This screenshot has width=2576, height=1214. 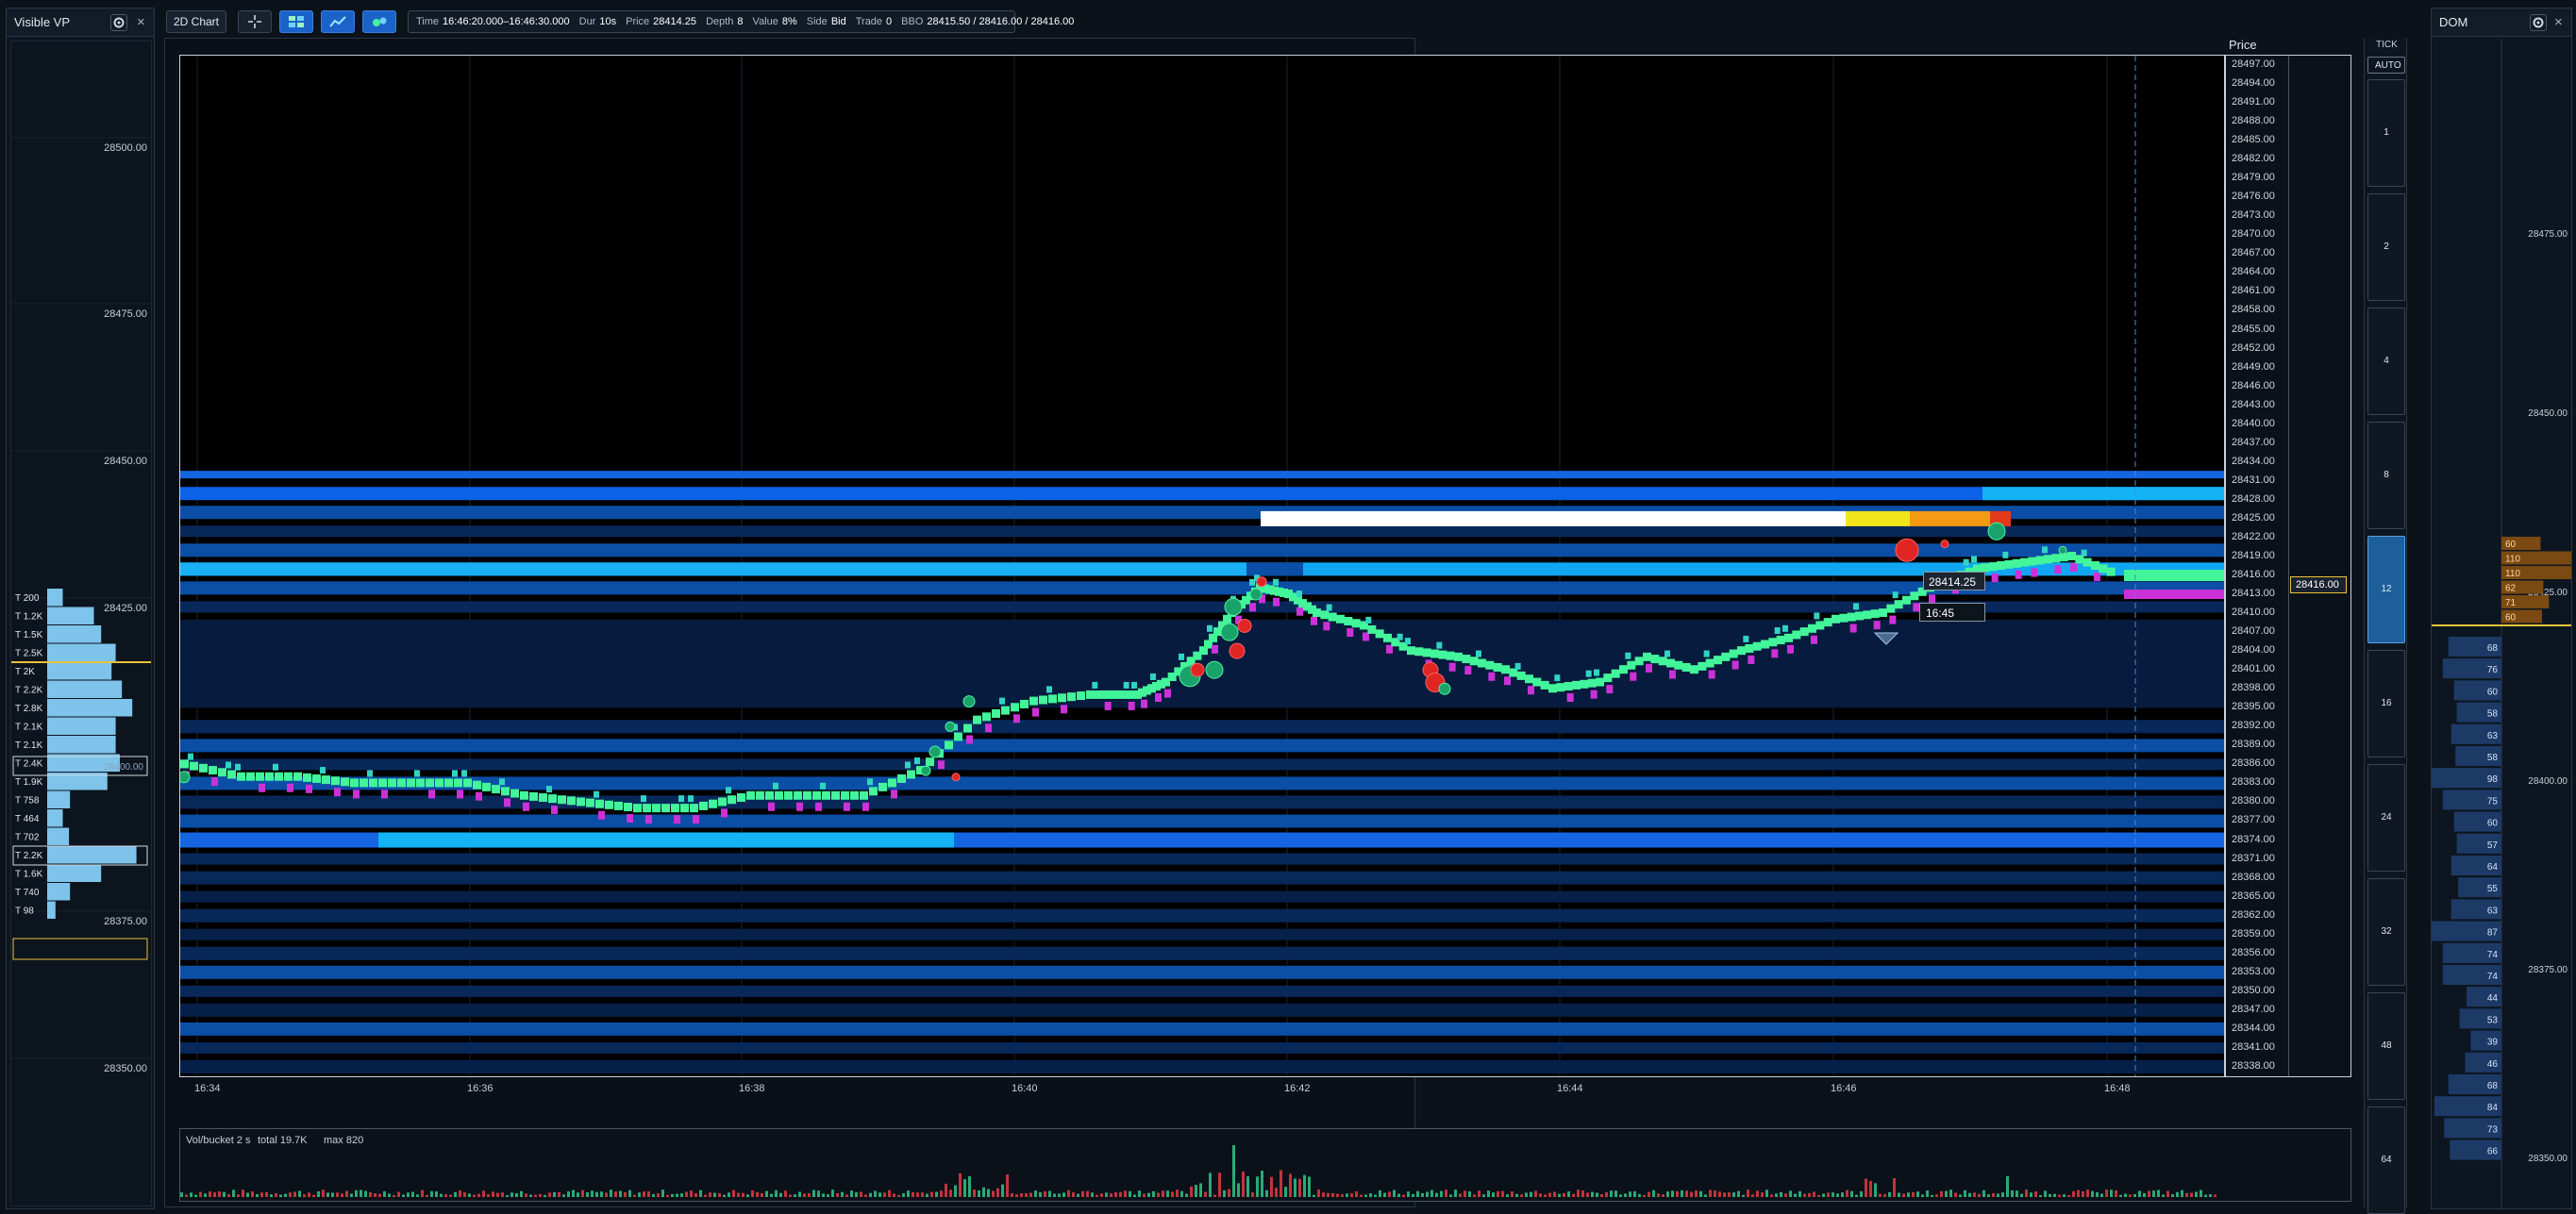 What do you see at coordinates (2511, 589) in the screenshot?
I see `dom-ask-size: 62` at bounding box center [2511, 589].